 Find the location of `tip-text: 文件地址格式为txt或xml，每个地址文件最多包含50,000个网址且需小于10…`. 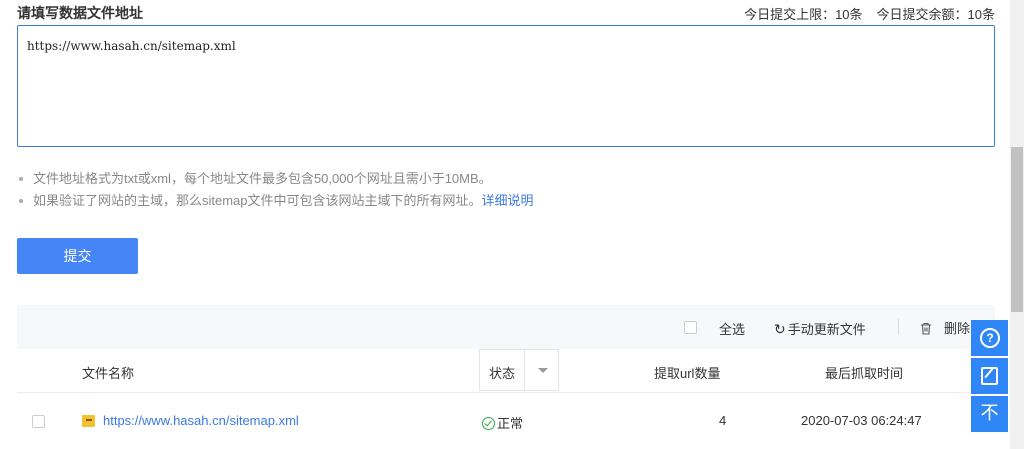

tip-text: 文件地址格式为txt或xml，每个地址文件最多包含50,000个网址且需小于10… is located at coordinates (262, 178).